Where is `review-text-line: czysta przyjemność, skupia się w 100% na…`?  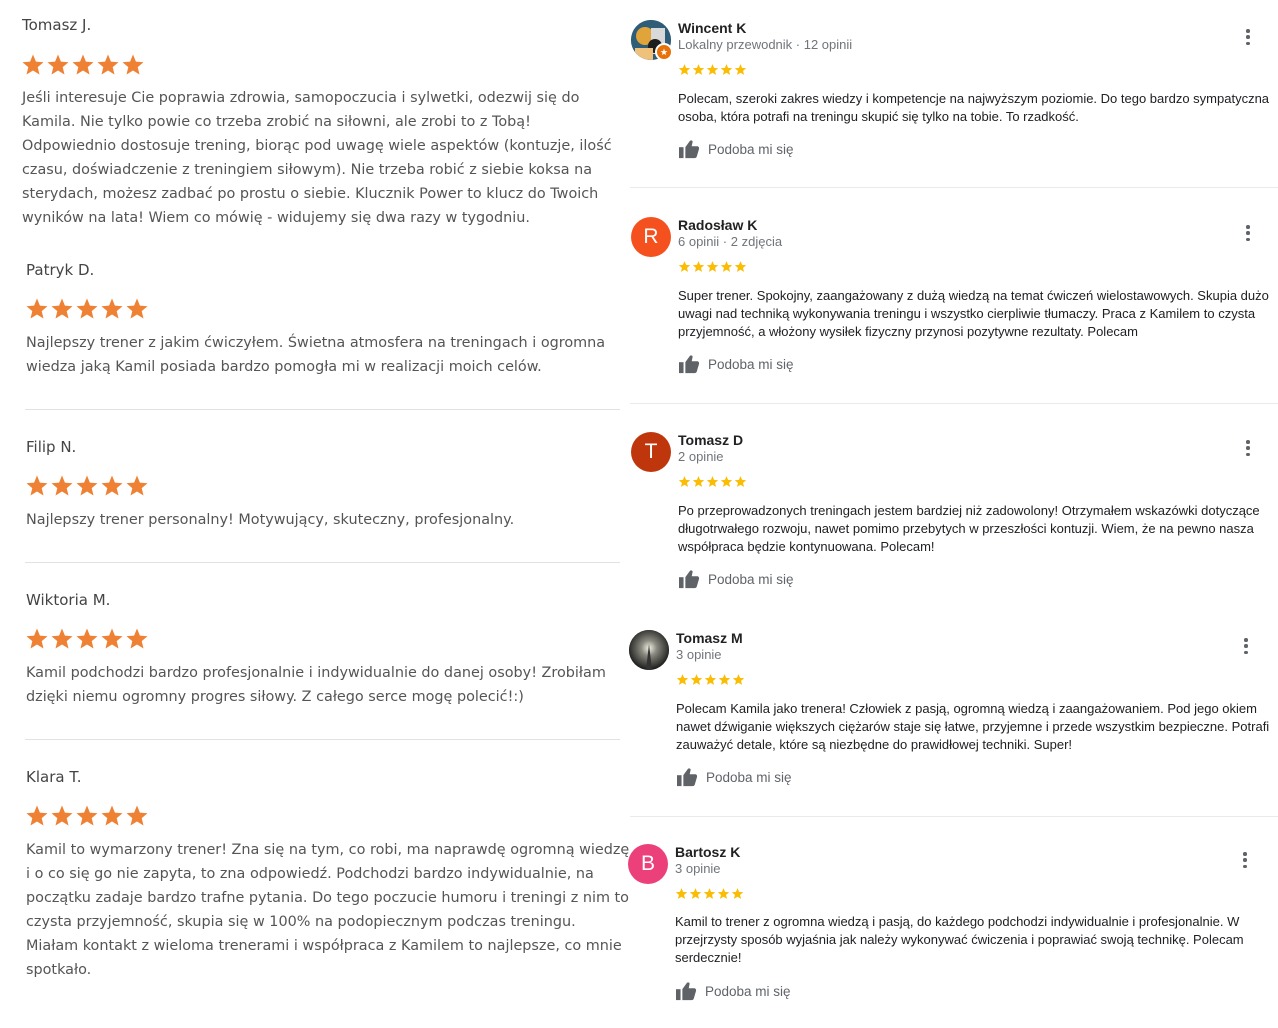 review-text-line: czysta przyjemność, skupia się w 100% na… is located at coordinates (301, 922).